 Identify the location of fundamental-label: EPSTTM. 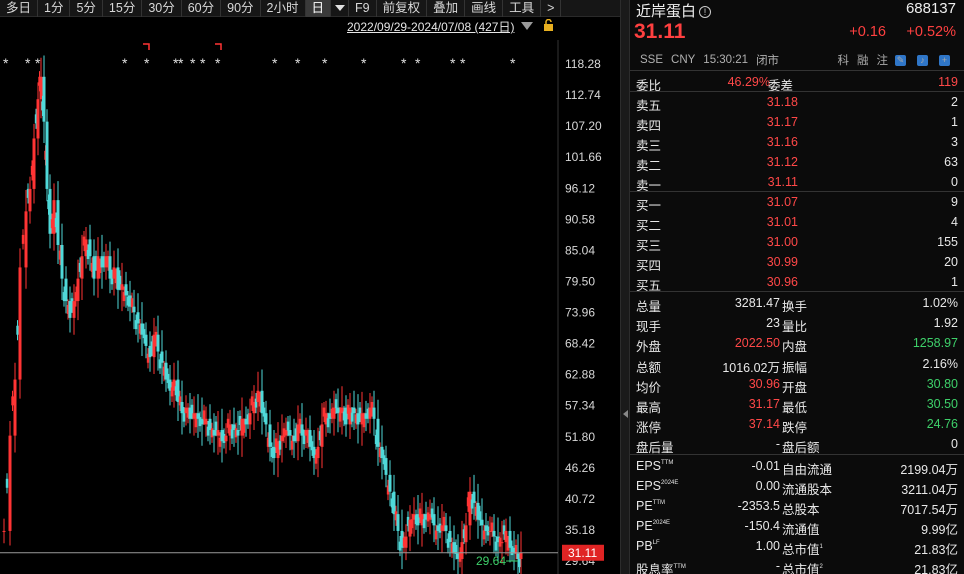
(654, 466).